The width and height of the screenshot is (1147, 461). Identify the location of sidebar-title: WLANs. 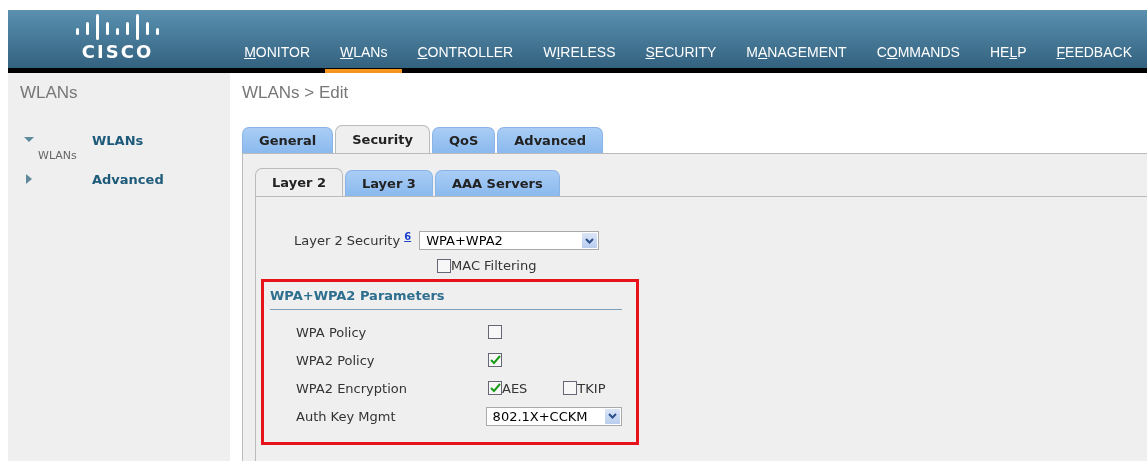
(49, 93).